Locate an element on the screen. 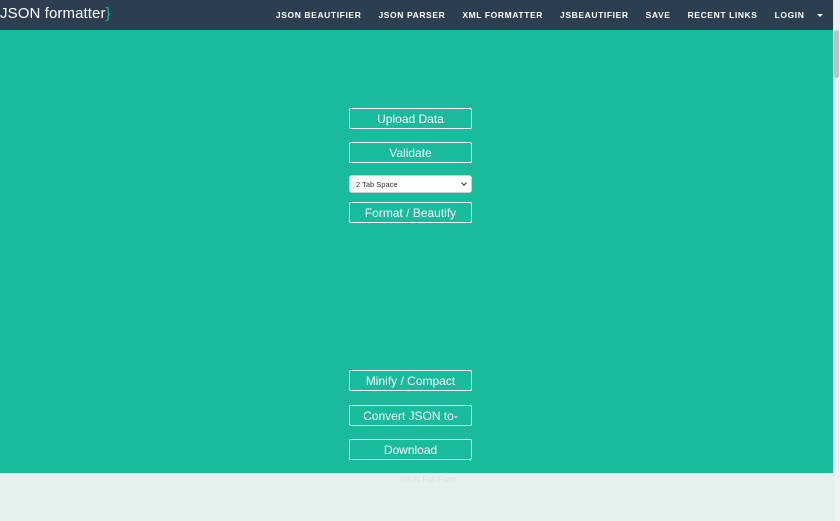 The width and height of the screenshot is (840, 521). nav-save: SAVE is located at coordinates (658, 15).